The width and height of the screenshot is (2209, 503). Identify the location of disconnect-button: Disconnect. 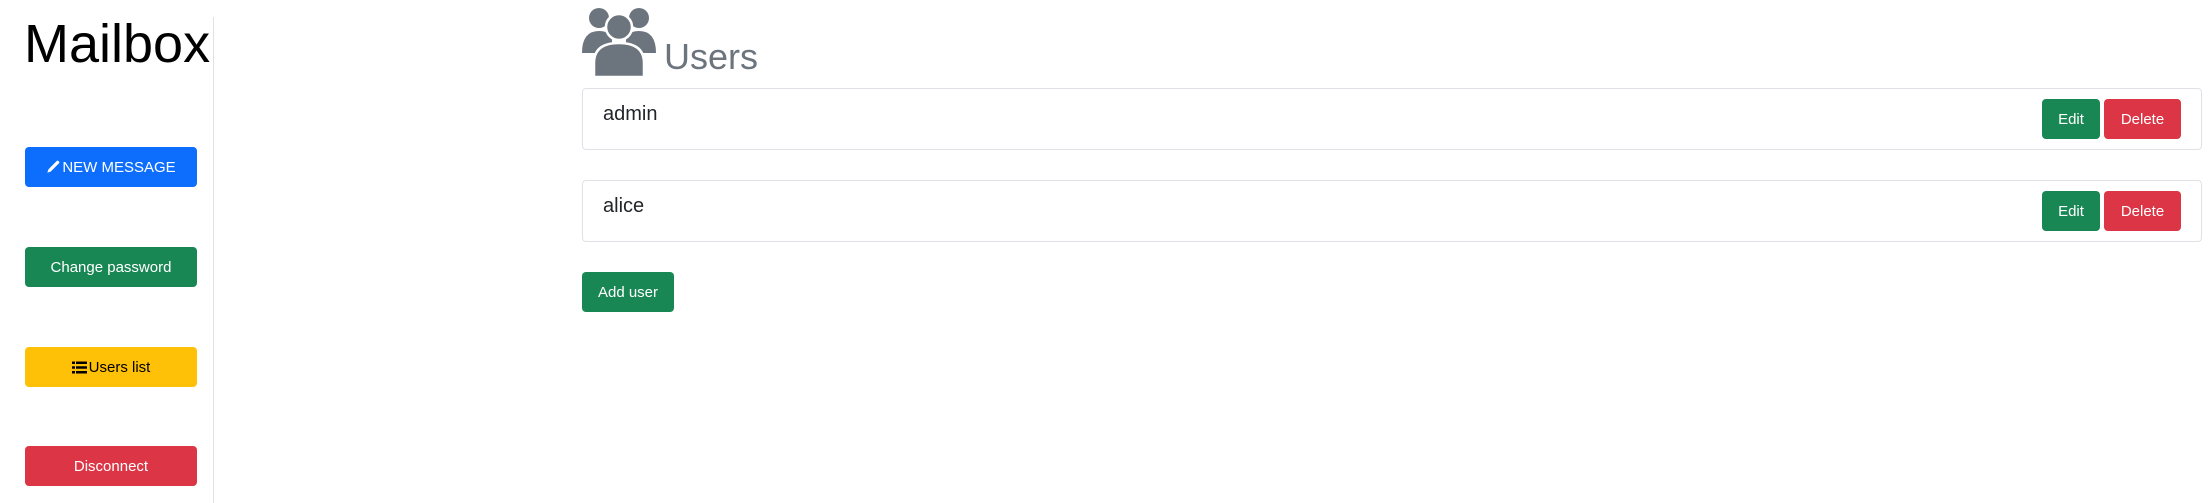
(111, 466).